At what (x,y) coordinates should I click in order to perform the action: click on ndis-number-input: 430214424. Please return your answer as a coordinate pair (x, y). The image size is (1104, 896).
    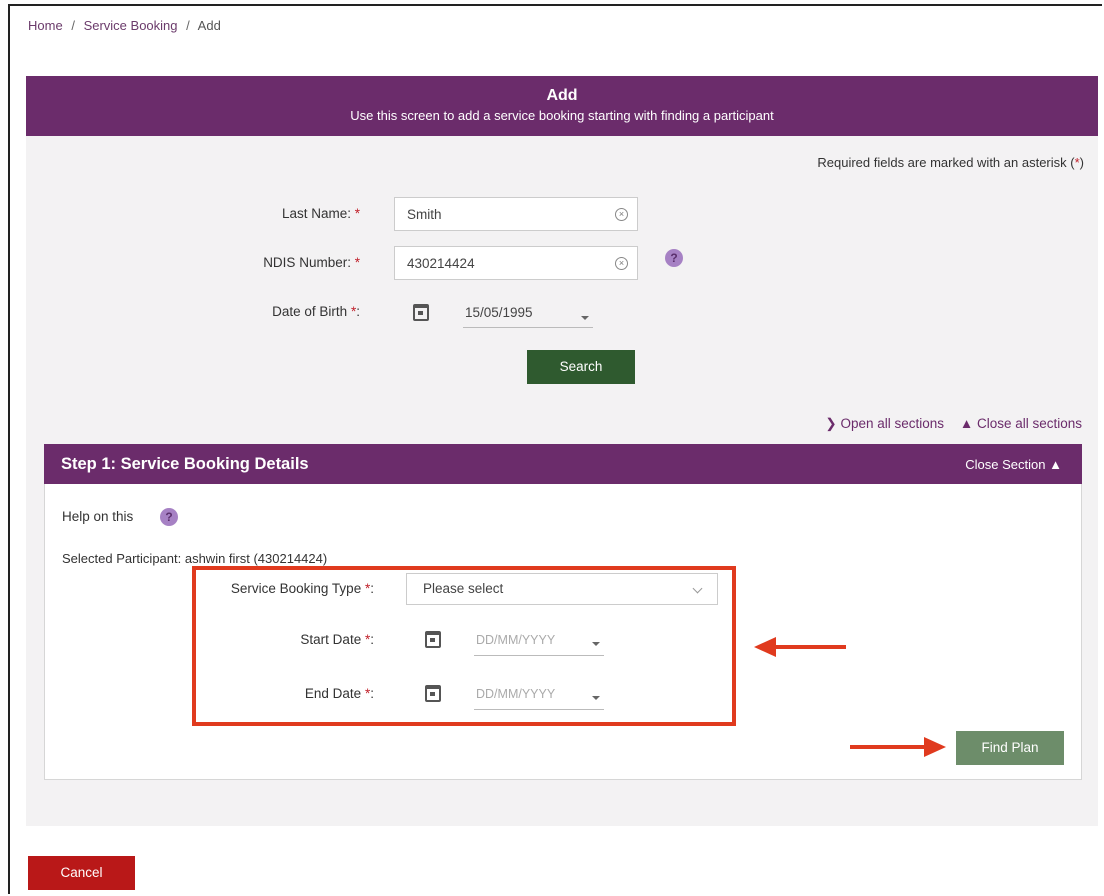
    Looking at the image, I should click on (516, 263).